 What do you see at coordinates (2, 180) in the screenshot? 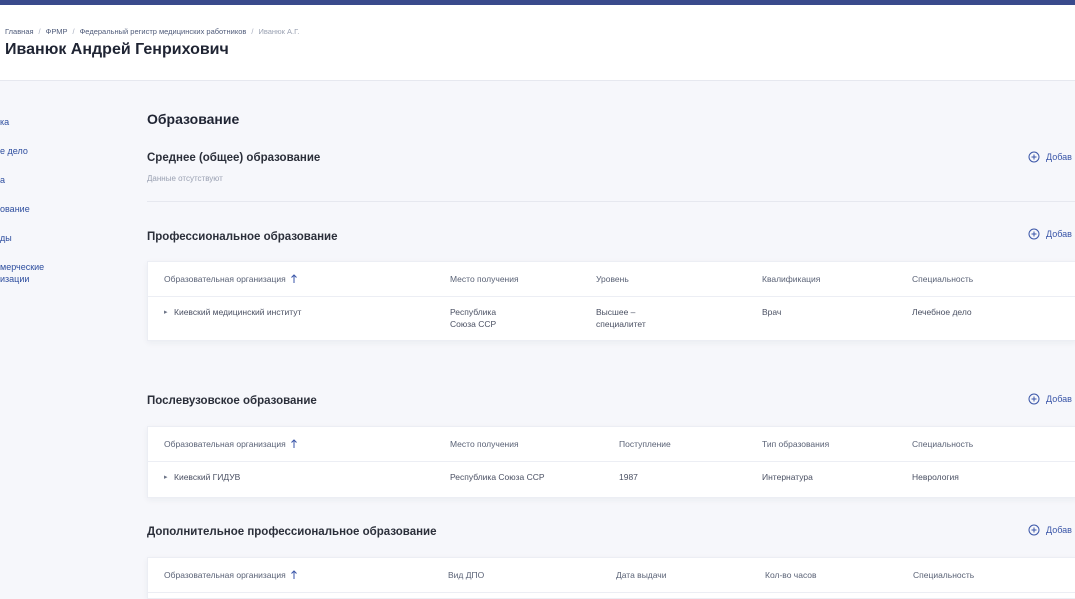
I see `sidebar-item-3: а` at bounding box center [2, 180].